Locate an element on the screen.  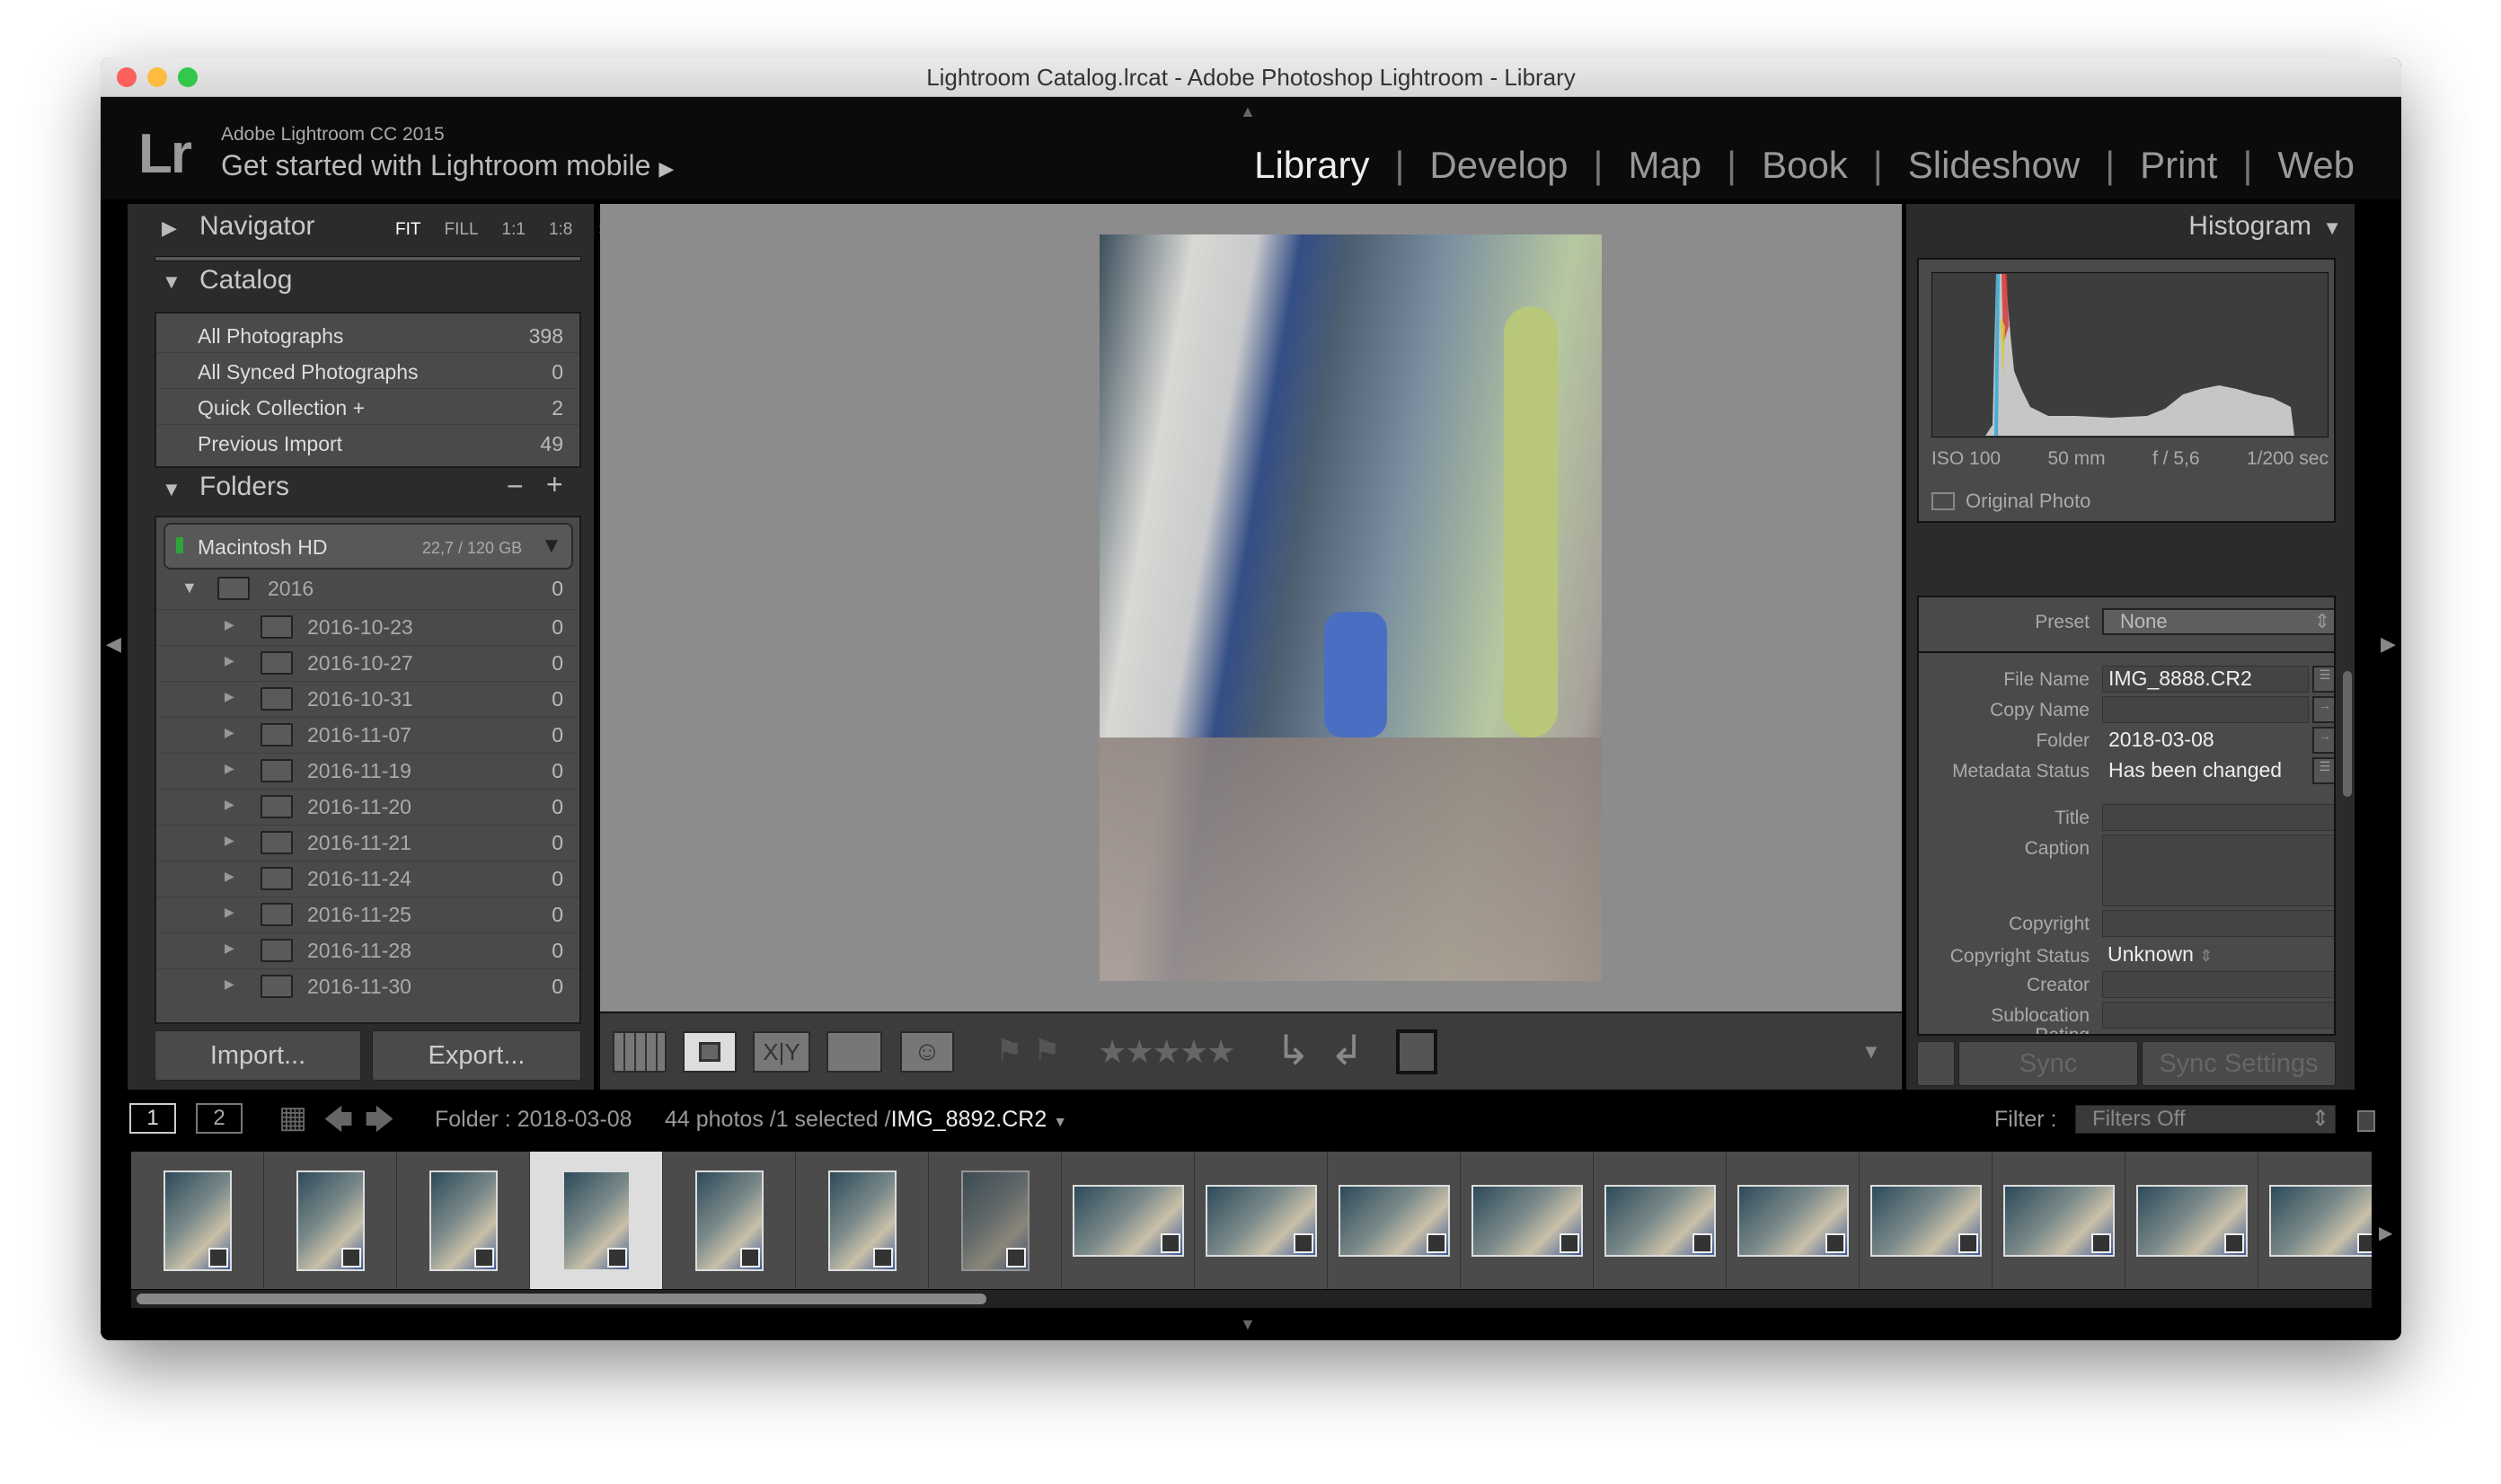
zoom-1-8: 1:8 is located at coordinates (560, 230).